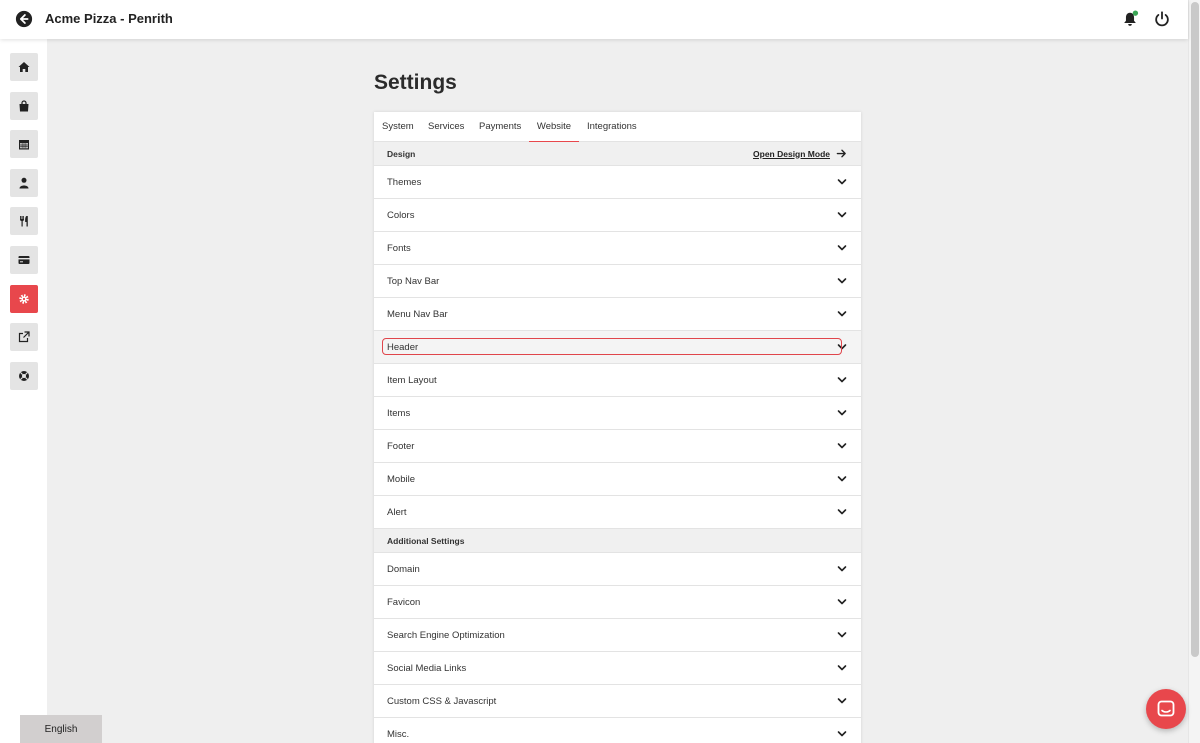 The height and width of the screenshot is (743, 1200). I want to click on settings-row-items: Items, so click(617, 413).